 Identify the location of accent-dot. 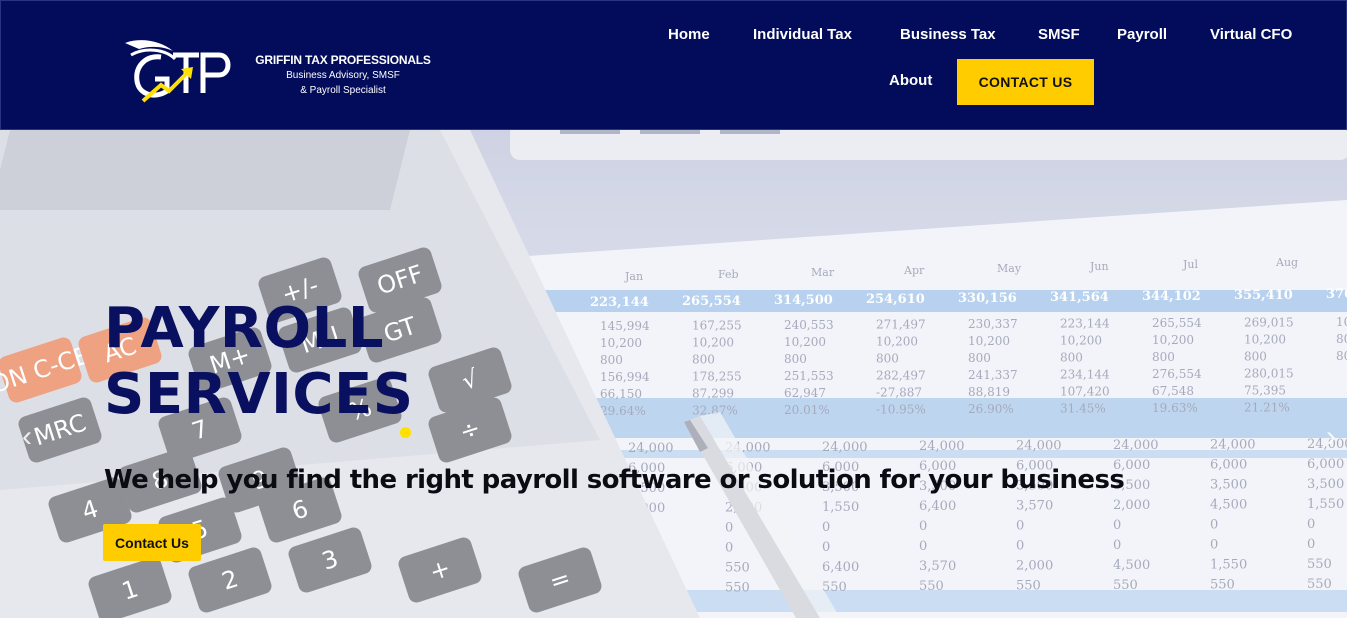
(405, 432).